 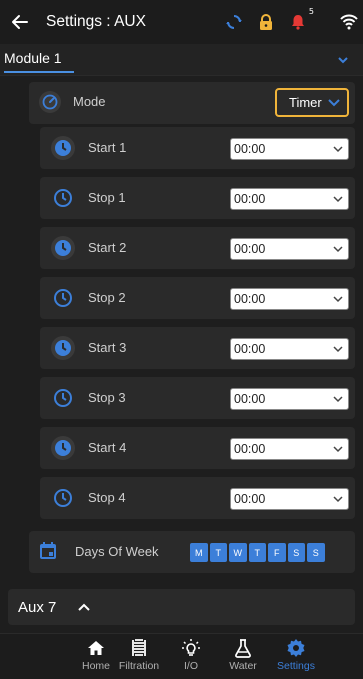 I want to click on list-item: Stop 1 00:00, so click(x=197, y=198).